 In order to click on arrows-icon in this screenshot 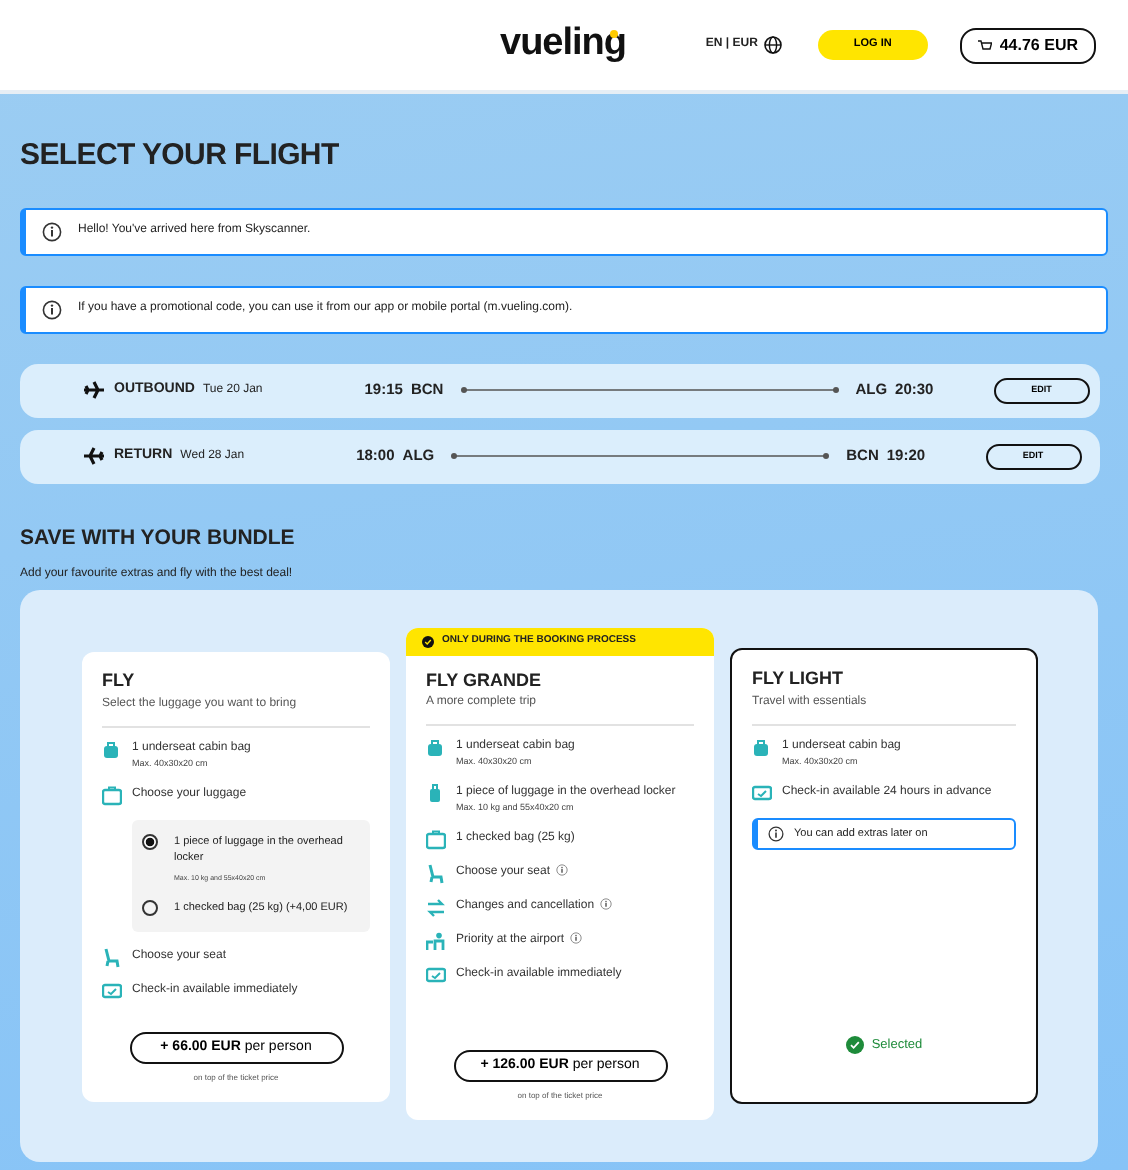, I will do `click(436, 907)`.